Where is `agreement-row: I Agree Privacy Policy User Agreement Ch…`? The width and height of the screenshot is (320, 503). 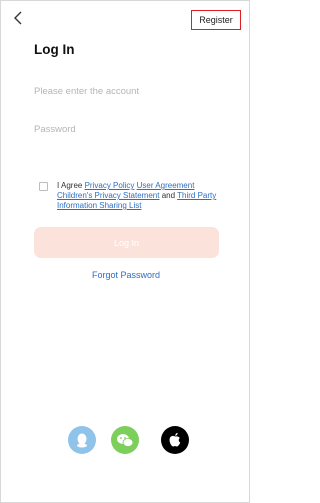
agreement-row: I Agree Privacy Policy User Agreement Ch… is located at coordinates (129, 196).